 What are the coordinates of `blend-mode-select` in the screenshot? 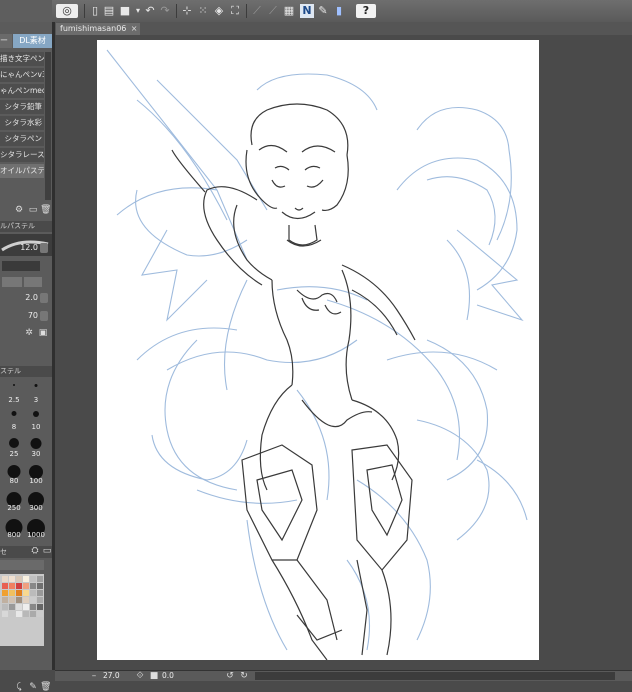 It's located at (21, 266).